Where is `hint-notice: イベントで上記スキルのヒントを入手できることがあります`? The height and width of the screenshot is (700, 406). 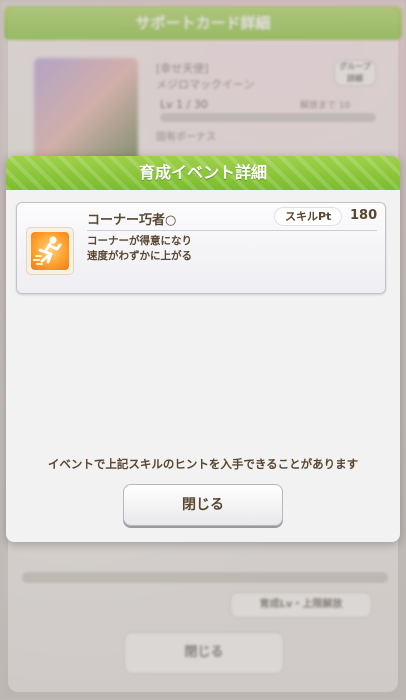 hint-notice: イベントで上記スキルのヒントを入手できることがあります is located at coordinates (203, 464).